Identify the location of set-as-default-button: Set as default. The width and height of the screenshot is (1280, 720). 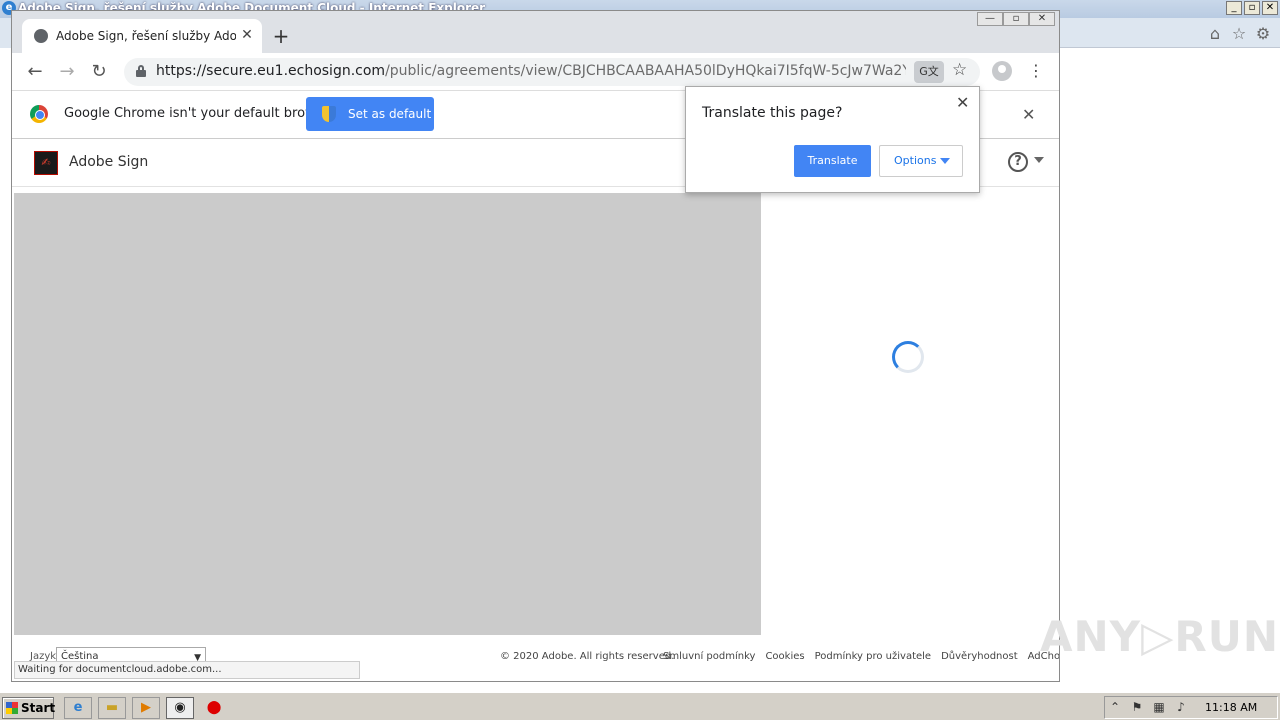
(370, 114).